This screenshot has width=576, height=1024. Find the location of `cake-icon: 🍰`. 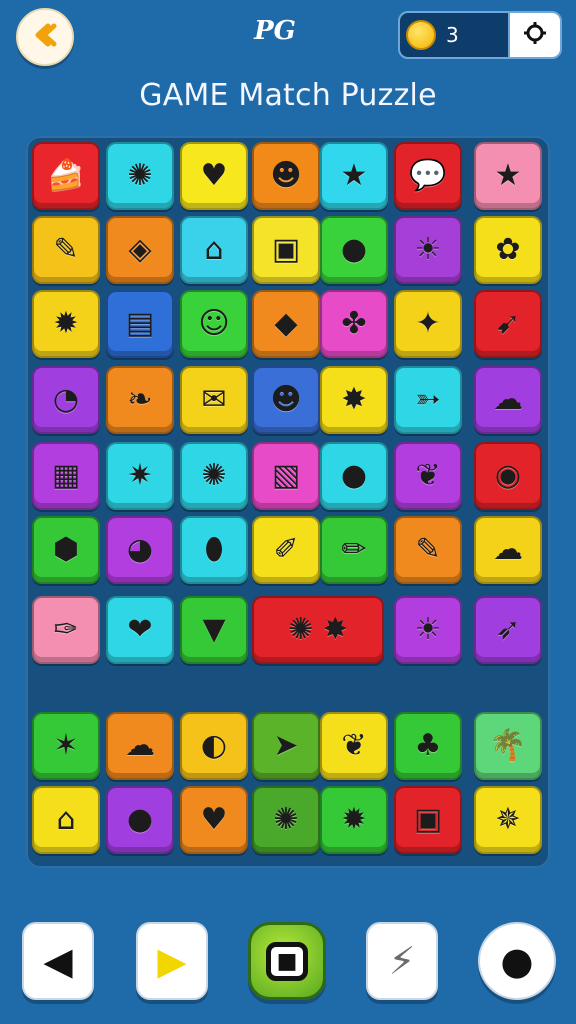

cake-icon: 🍰 is located at coordinates (66, 175).